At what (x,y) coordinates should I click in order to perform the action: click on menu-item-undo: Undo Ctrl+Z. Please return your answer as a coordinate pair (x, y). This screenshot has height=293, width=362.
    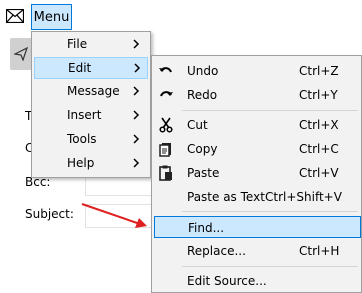
    Looking at the image, I should click on (257, 71).